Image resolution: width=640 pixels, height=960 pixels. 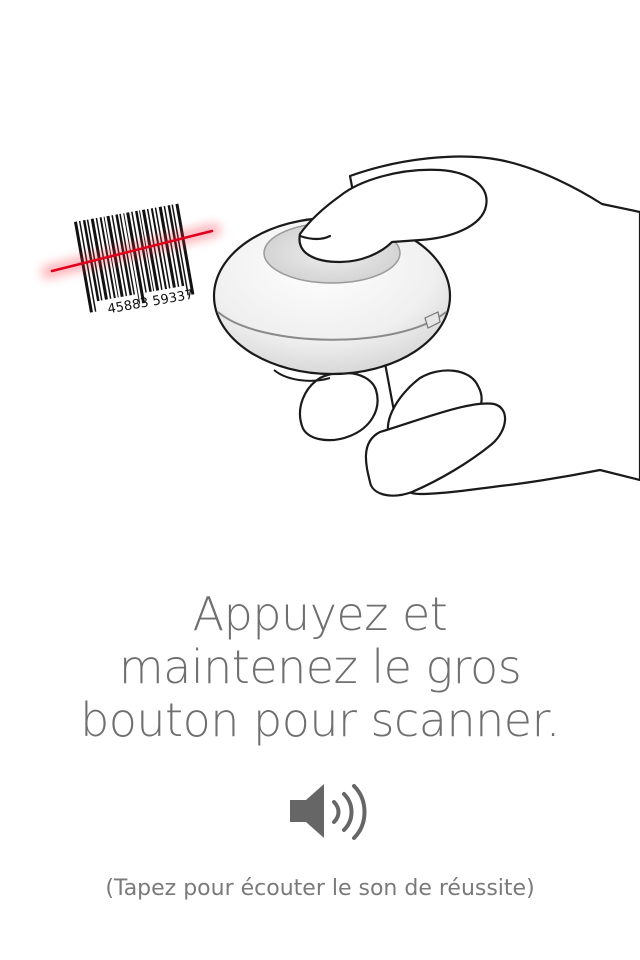 I want to click on instruction-line-2: maintenez le gros, so click(x=320, y=667).